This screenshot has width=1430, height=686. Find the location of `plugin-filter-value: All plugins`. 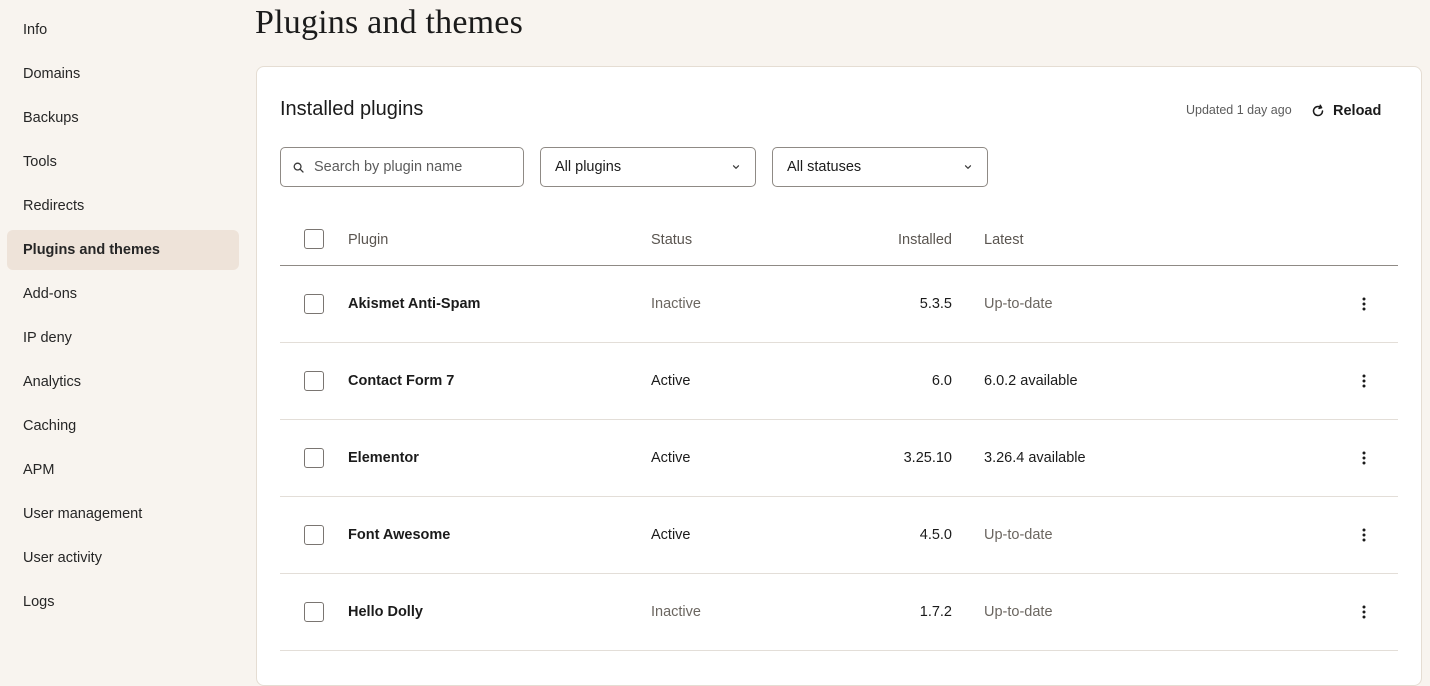

plugin-filter-value: All plugins is located at coordinates (588, 167).